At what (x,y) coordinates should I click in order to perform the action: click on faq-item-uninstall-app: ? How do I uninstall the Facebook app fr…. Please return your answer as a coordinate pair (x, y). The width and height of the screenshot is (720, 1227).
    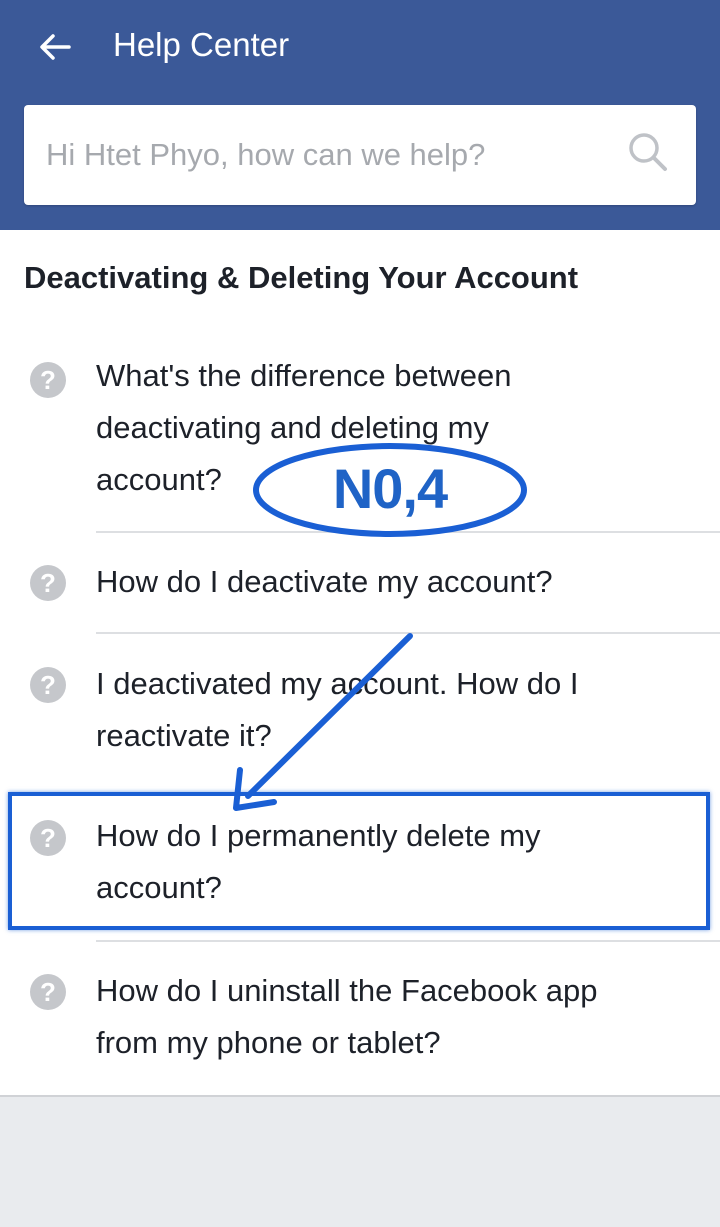
    Looking at the image, I should click on (360, 1020).